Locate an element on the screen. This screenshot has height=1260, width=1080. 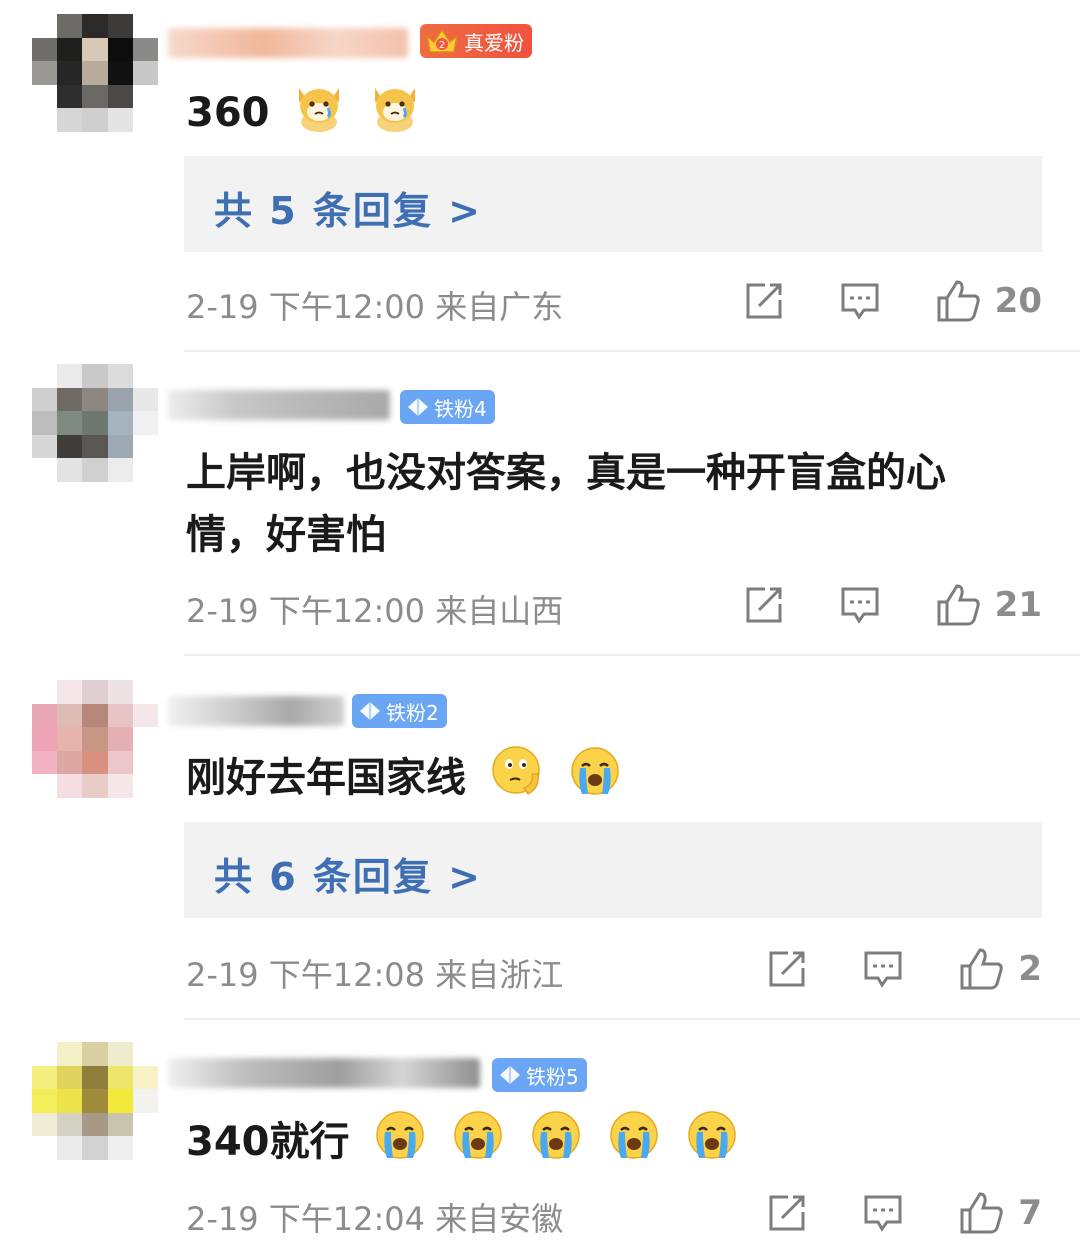
like-count: 21 is located at coordinates (1018, 605).